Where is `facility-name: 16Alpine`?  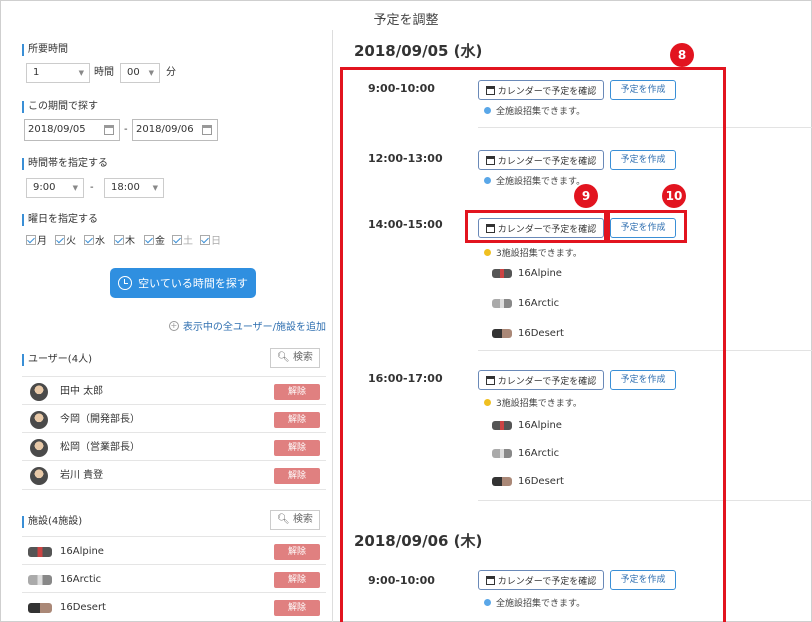 facility-name: 16Alpine is located at coordinates (82, 551).